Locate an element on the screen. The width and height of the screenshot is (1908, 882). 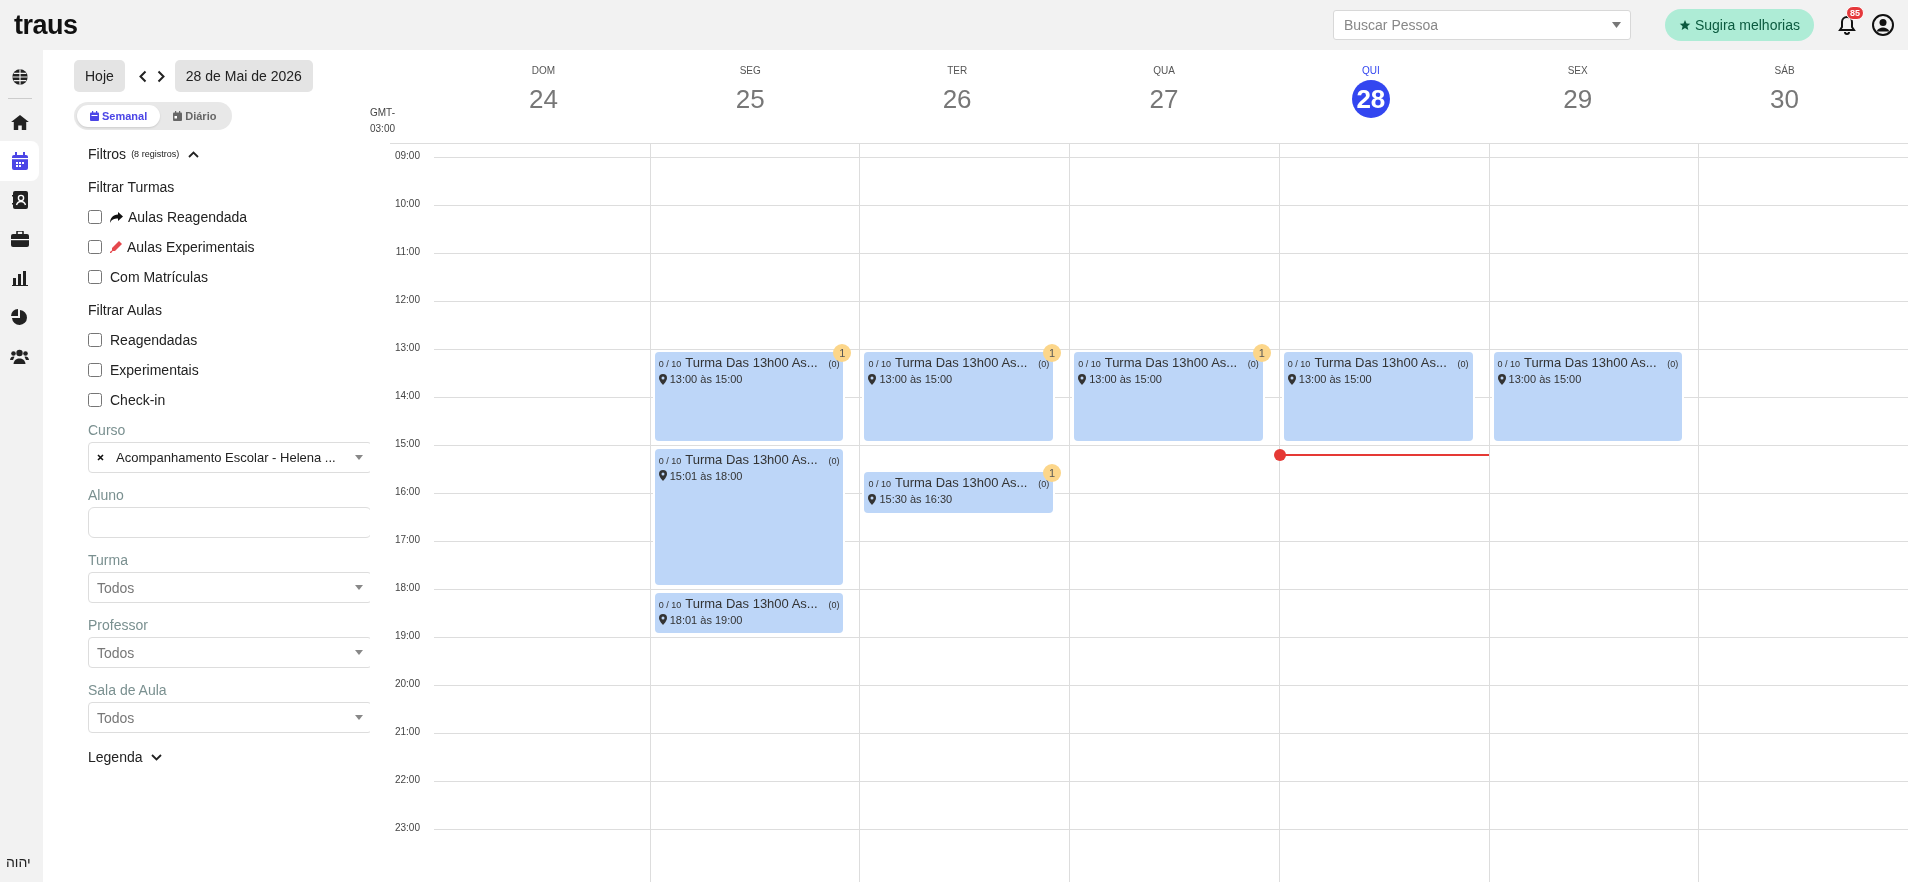
event-time: 13:00 às 15:00 is located at coordinates (1545, 379).